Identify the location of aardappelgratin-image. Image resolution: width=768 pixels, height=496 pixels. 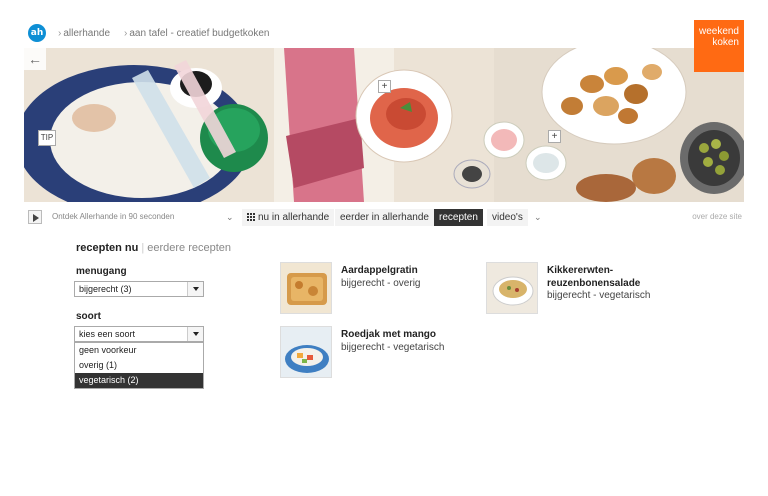
(306, 288).